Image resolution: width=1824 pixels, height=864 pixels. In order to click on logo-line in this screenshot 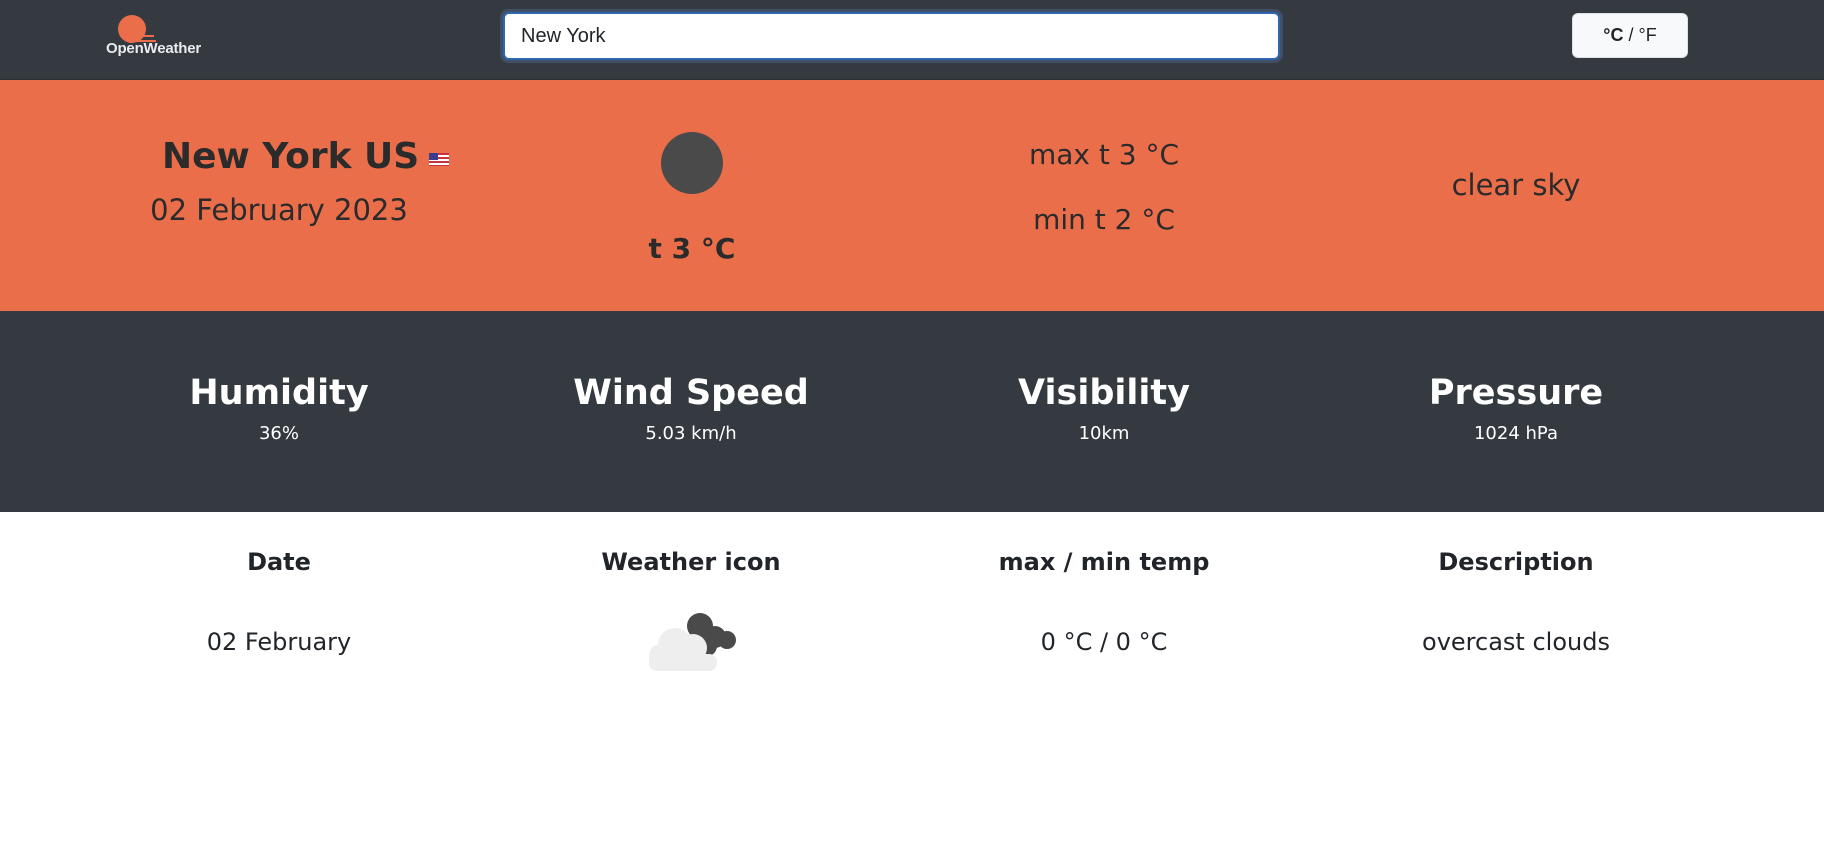, I will do `click(140, 36)`.